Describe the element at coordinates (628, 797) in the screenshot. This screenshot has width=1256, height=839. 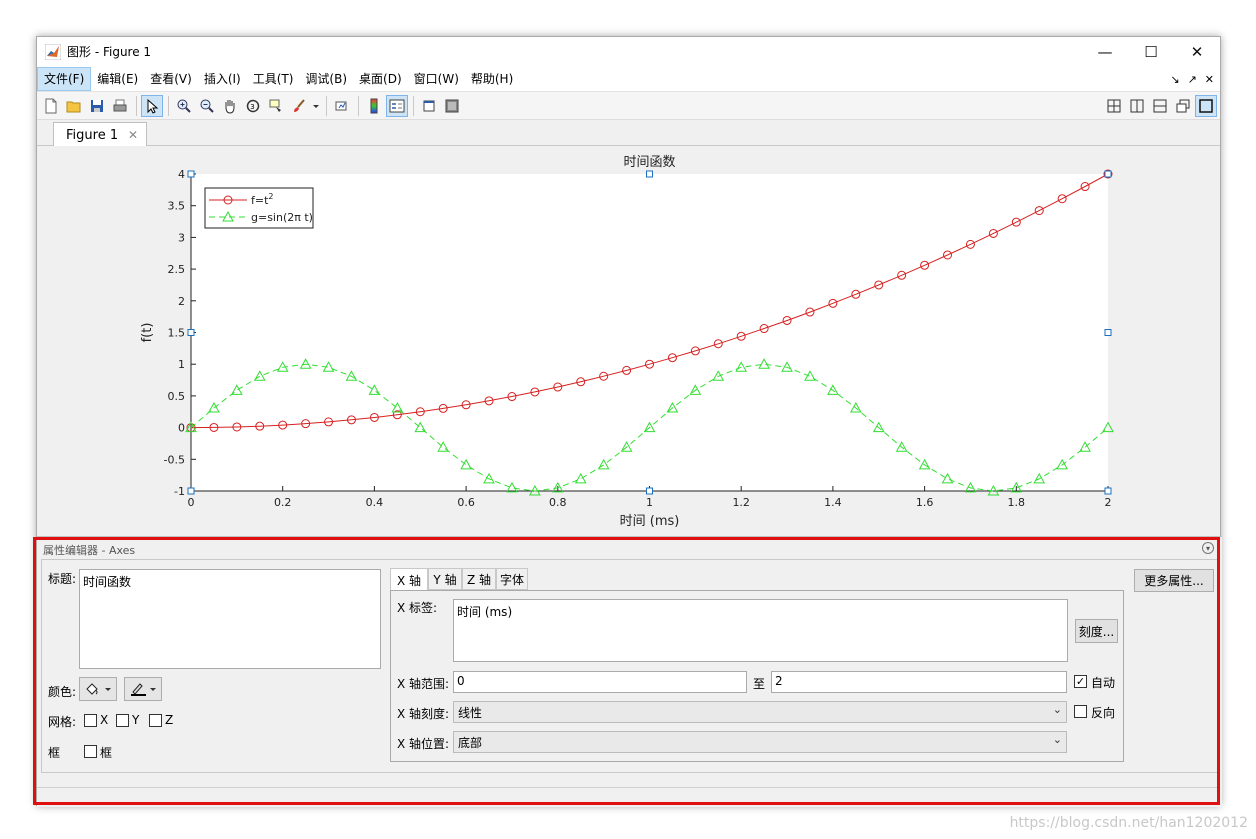
I see `status-bar` at that location.